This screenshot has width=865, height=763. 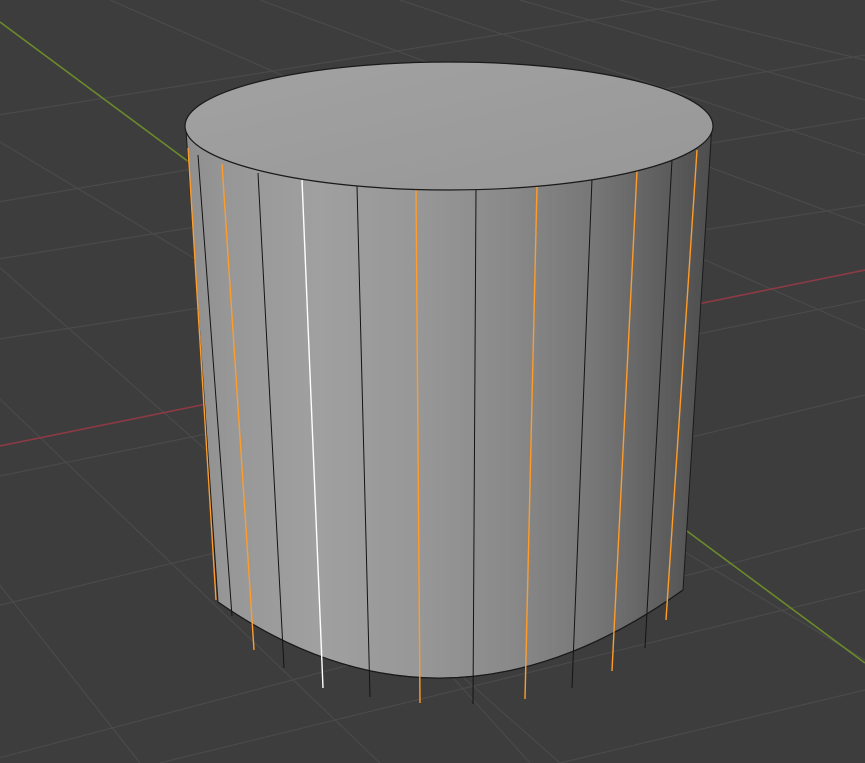 What do you see at coordinates (449, 126) in the screenshot?
I see `cylinder-top-face` at bounding box center [449, 126].